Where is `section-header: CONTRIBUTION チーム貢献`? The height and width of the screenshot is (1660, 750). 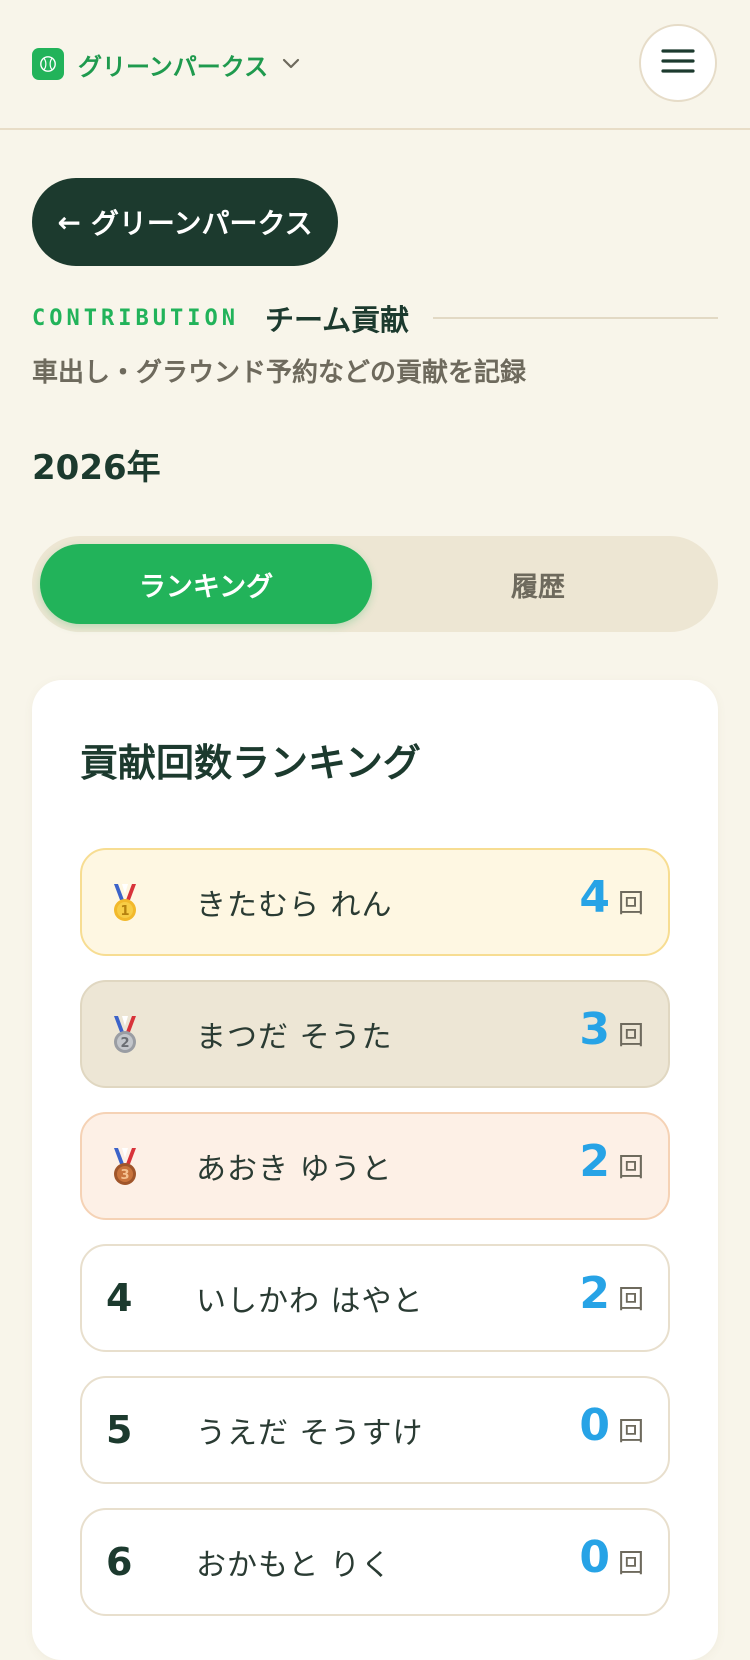
section-header: CONTRIBUTION チーム貢献 is located at coordinates (375, 318).